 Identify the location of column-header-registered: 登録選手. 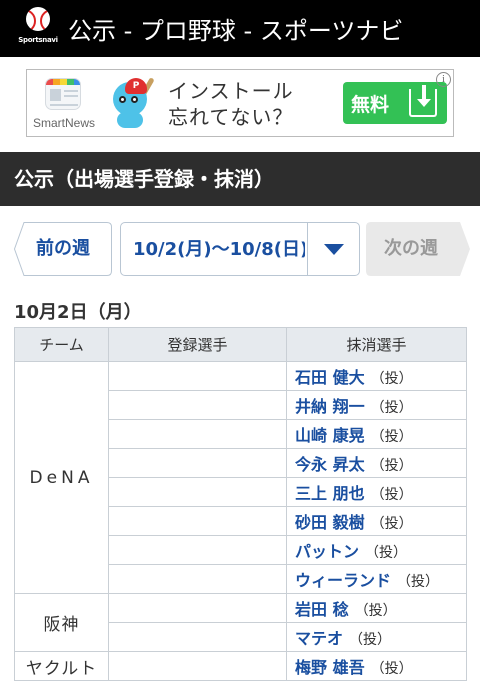
(197, 344).